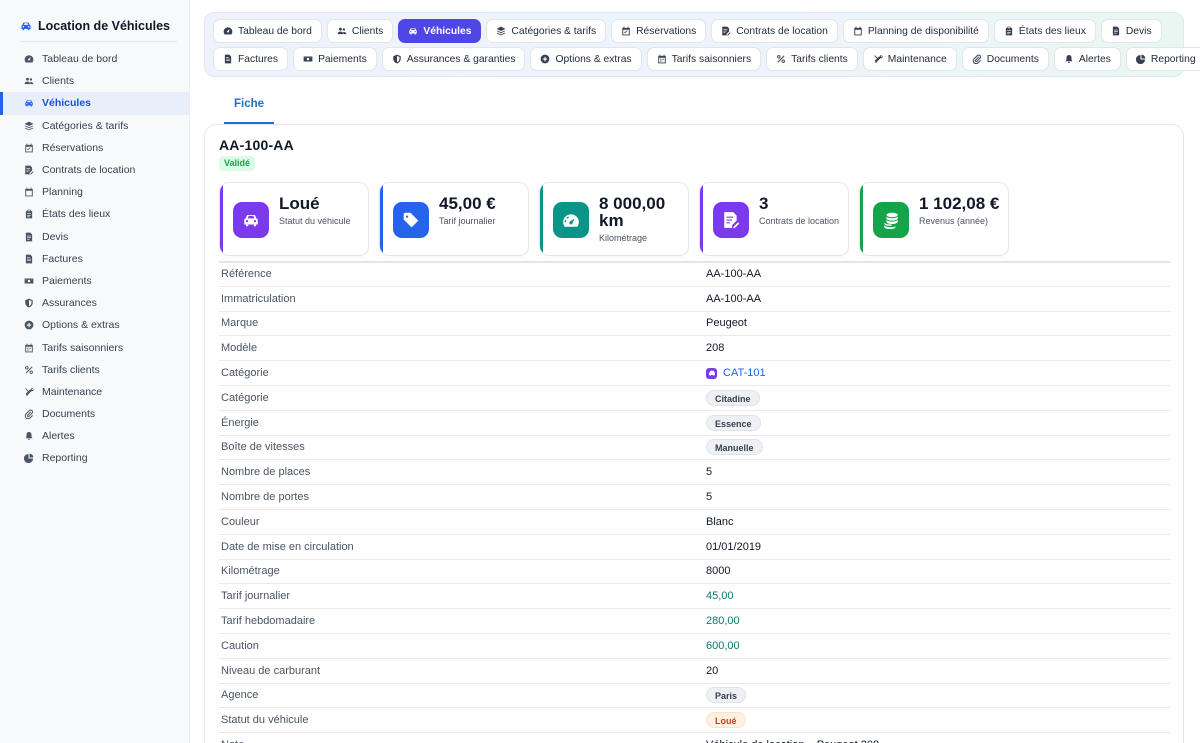  I want to click on detail-row: Modèle 208, so click(695, 347).